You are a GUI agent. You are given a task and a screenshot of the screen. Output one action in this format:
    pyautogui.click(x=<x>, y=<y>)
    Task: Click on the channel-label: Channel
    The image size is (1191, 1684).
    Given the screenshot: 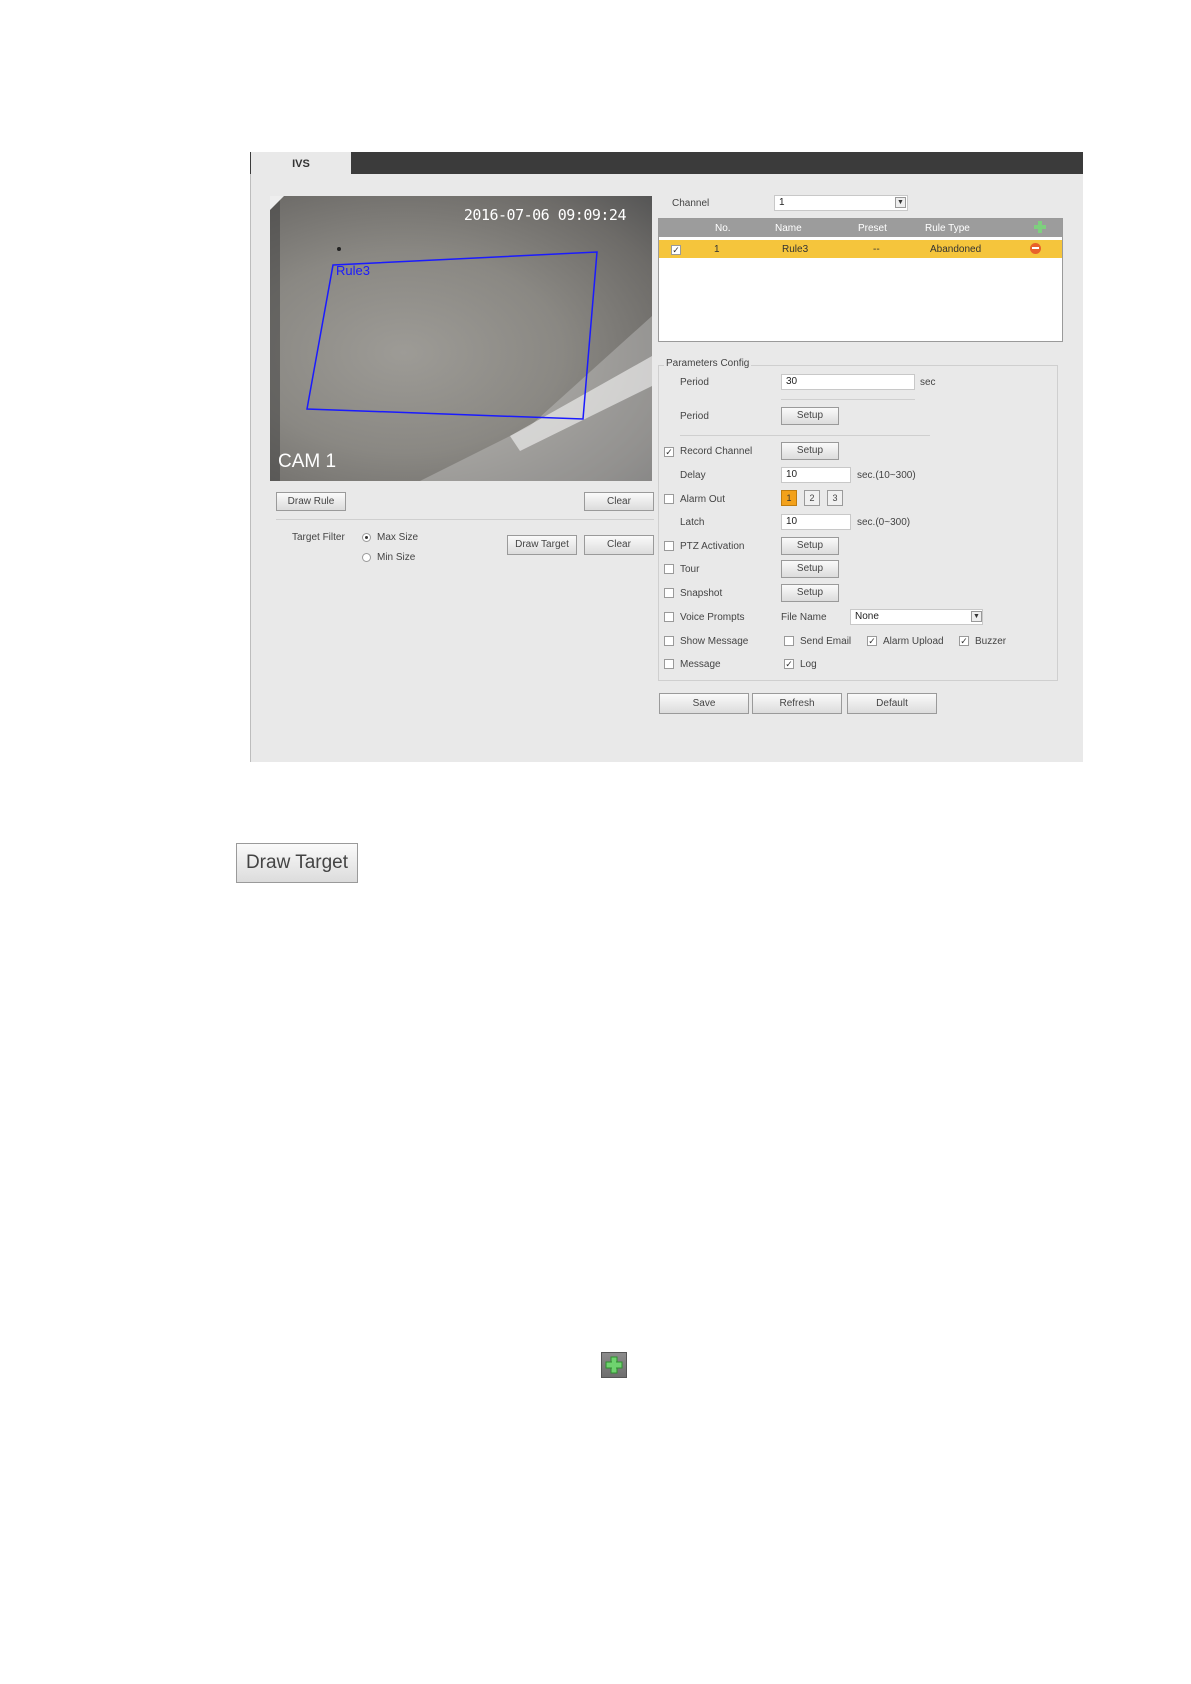 What is the action you would take?
    pyautogui.click(x=691, y=203)
    